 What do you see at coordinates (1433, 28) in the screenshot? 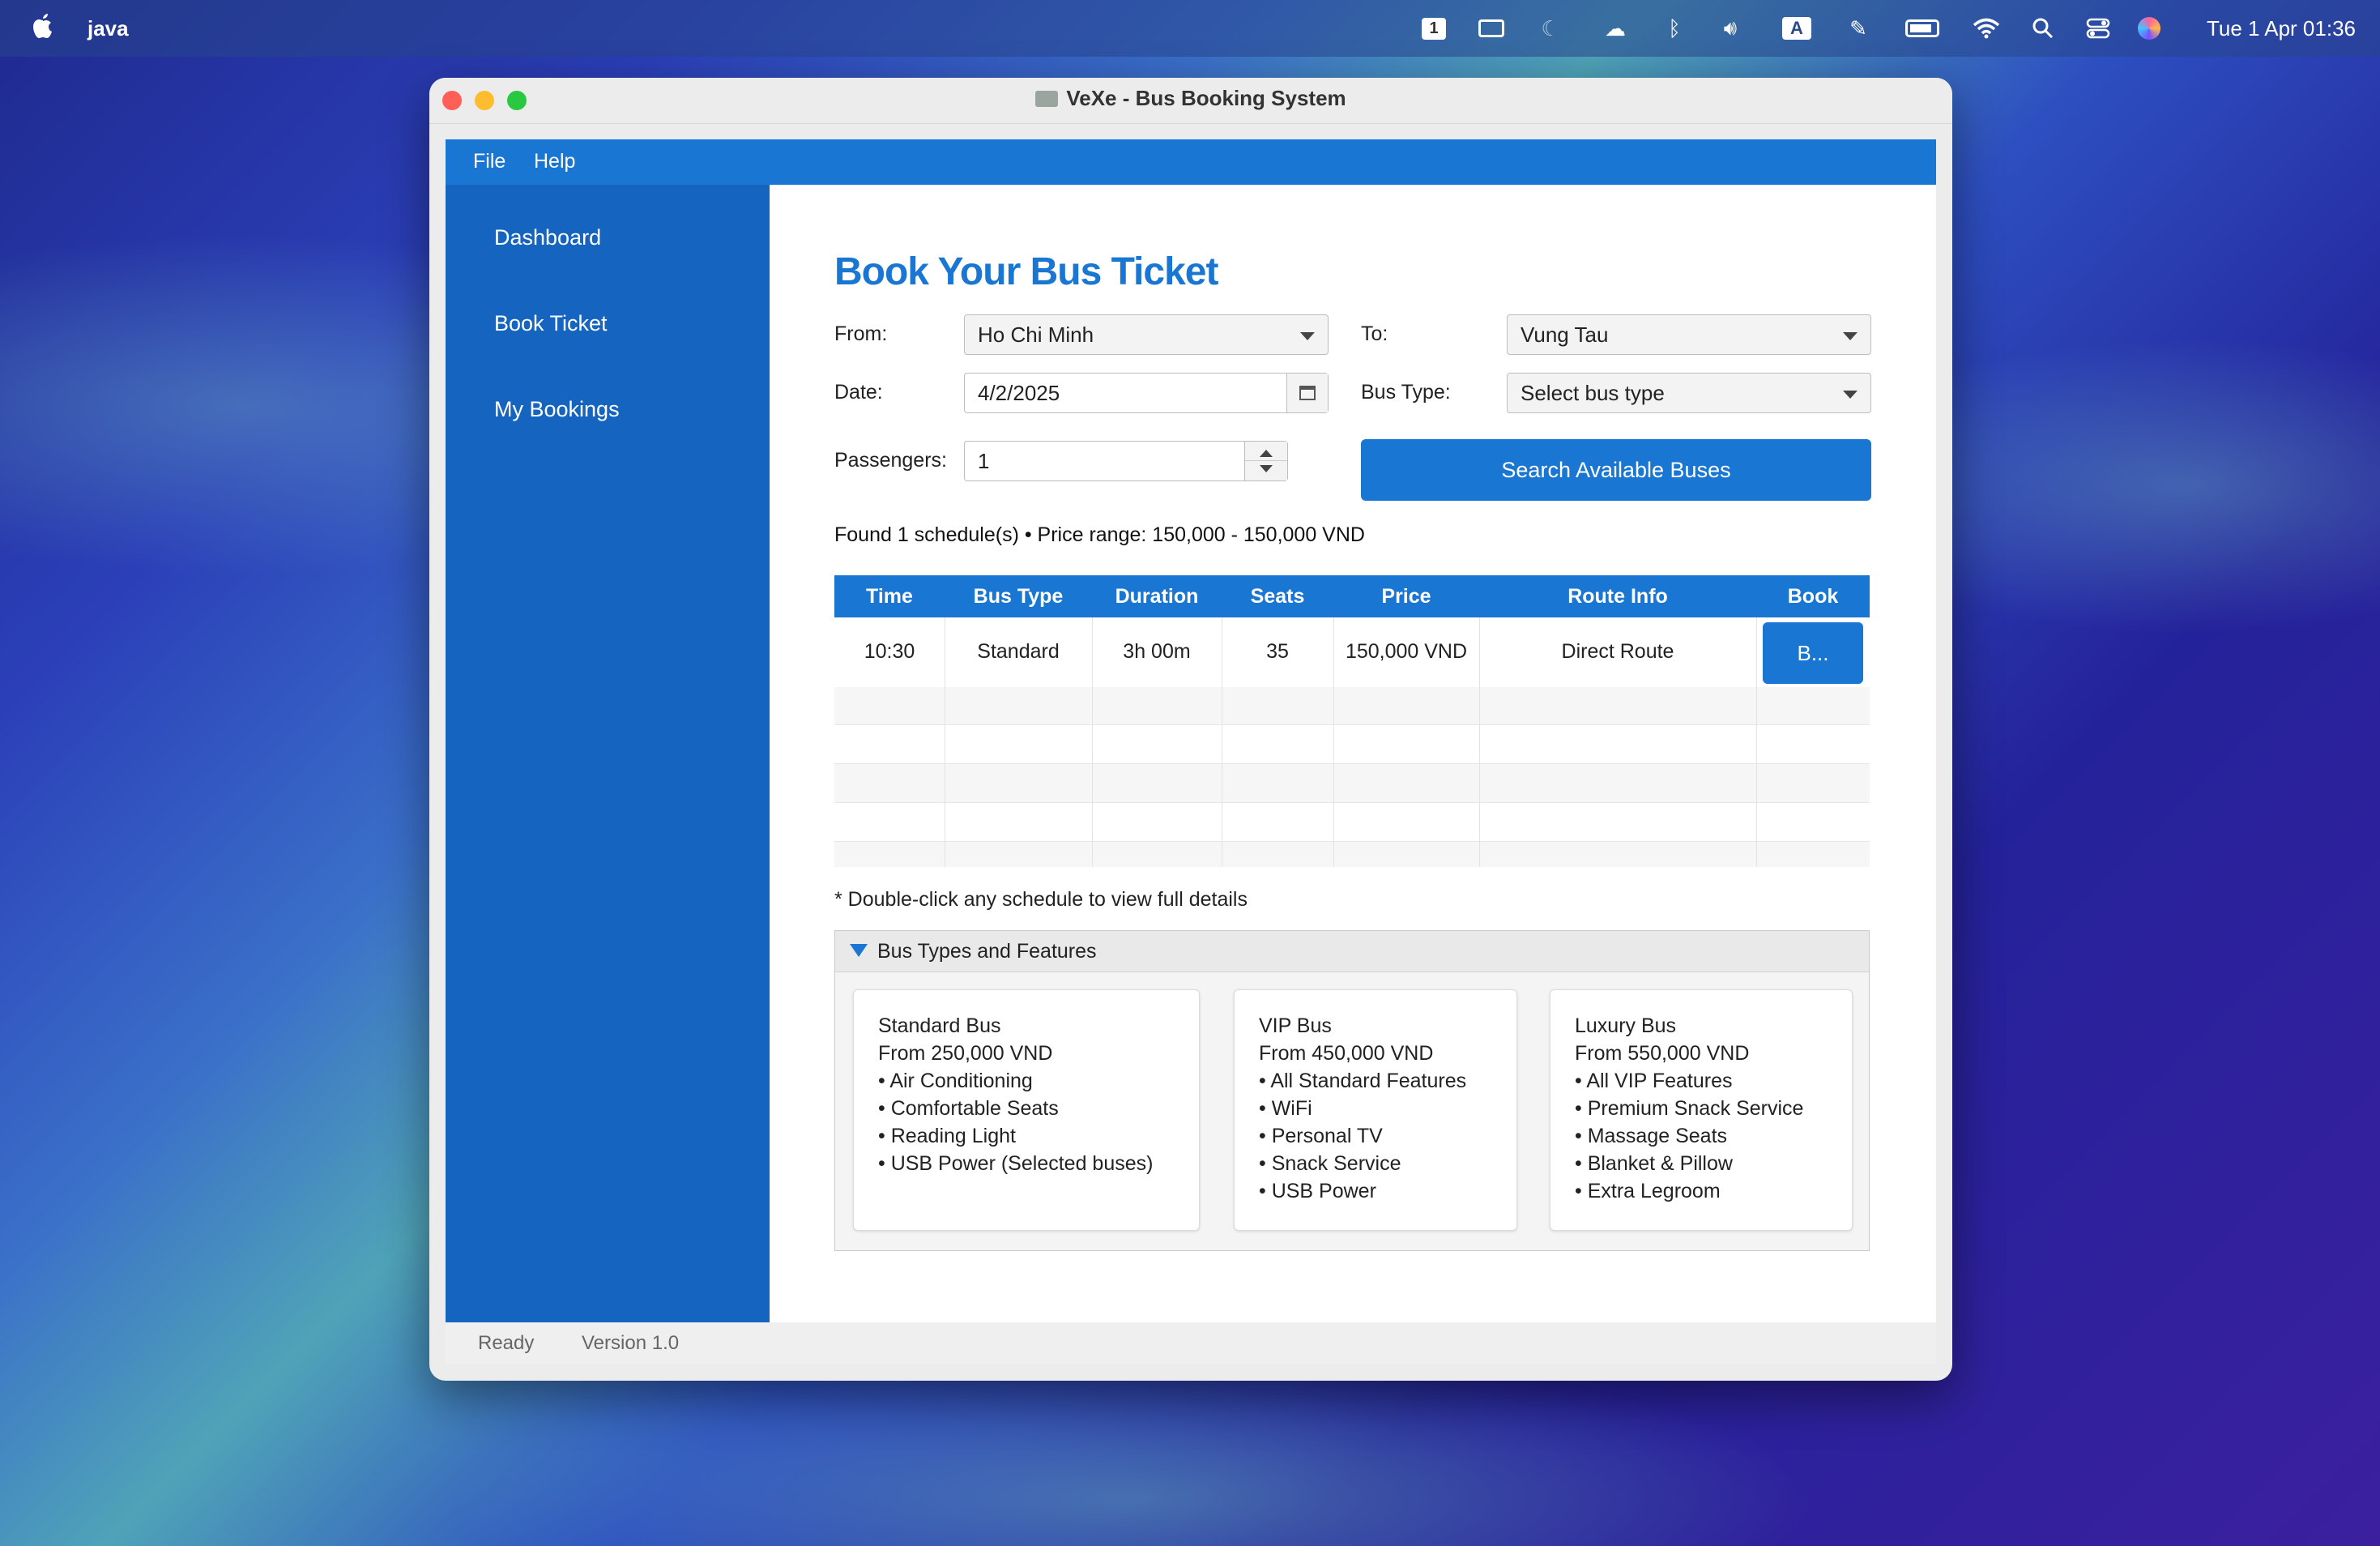
I see `desktop-1-icon: 1` at bounding box center [1433, 28].